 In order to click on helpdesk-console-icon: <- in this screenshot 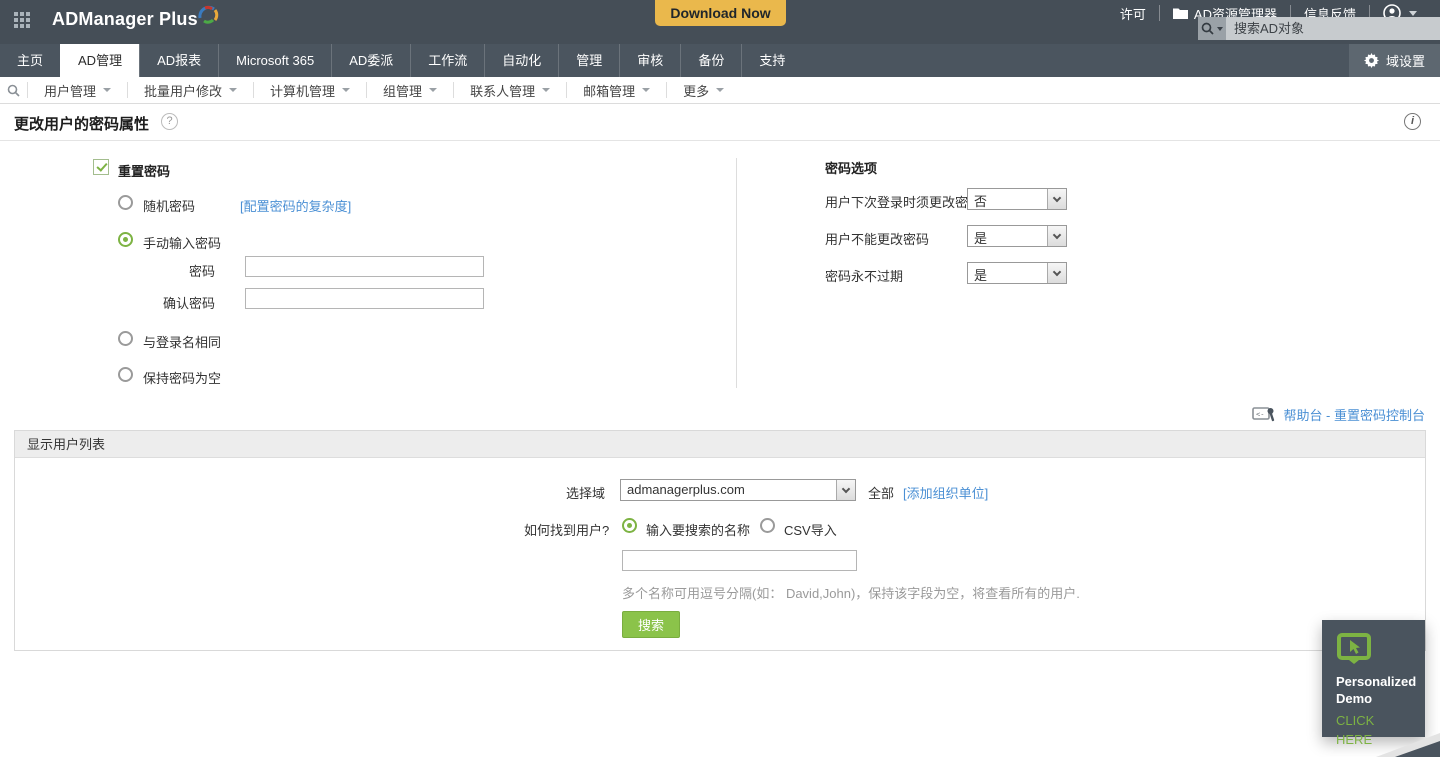, I will do `click(1263, 414)`.